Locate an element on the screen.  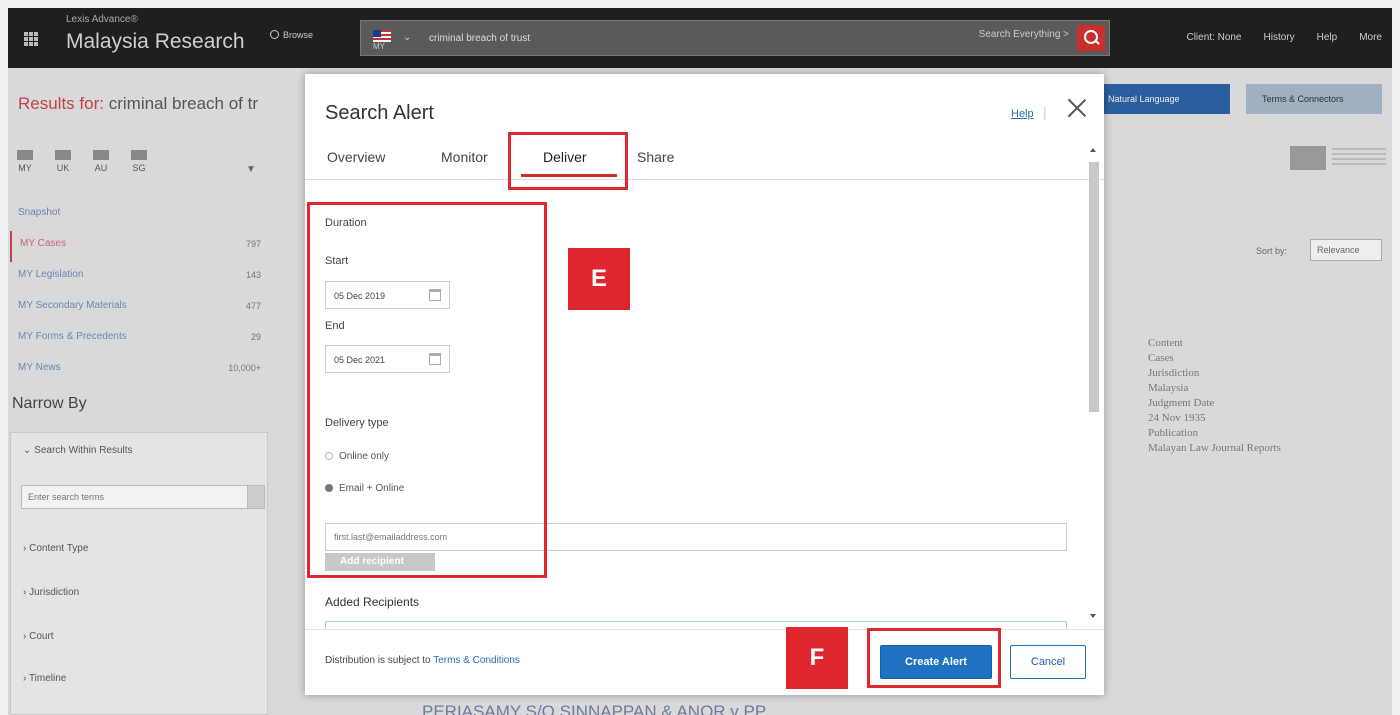
results-query: criminal breach of tr is located at coordinates (183, 103).